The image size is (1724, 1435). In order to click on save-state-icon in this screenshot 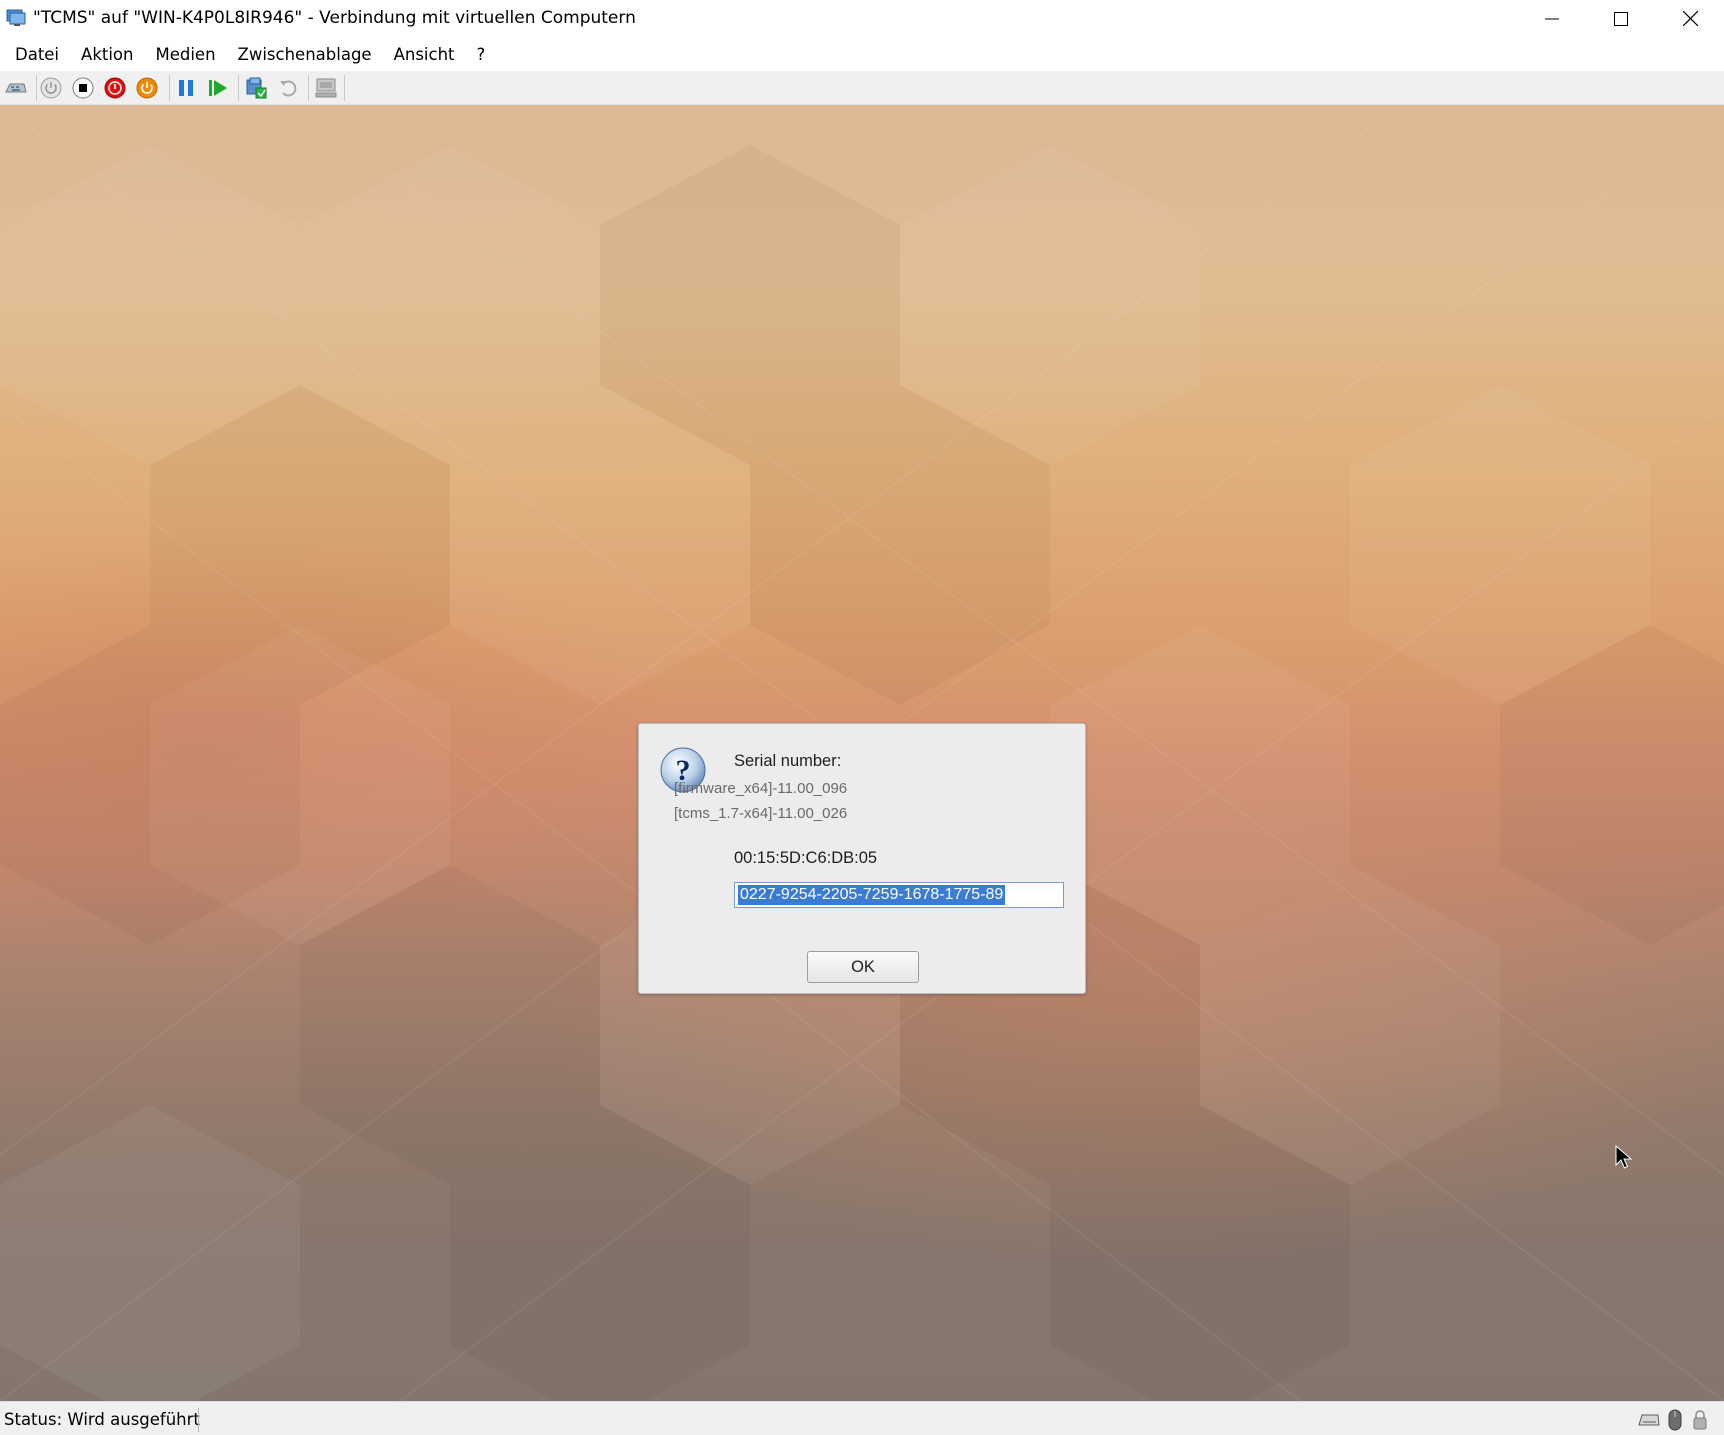, I will do `click(147, 88)`.